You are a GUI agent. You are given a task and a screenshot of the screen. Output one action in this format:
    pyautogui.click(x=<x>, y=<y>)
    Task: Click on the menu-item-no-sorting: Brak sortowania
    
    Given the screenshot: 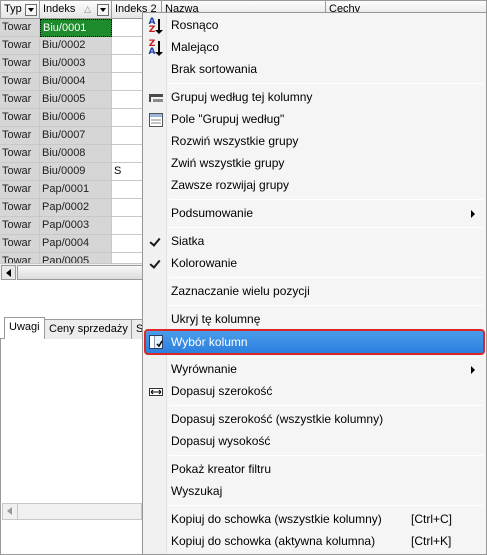 What is the action you would take?
    pyautogui.click(x=314, y=70)
    